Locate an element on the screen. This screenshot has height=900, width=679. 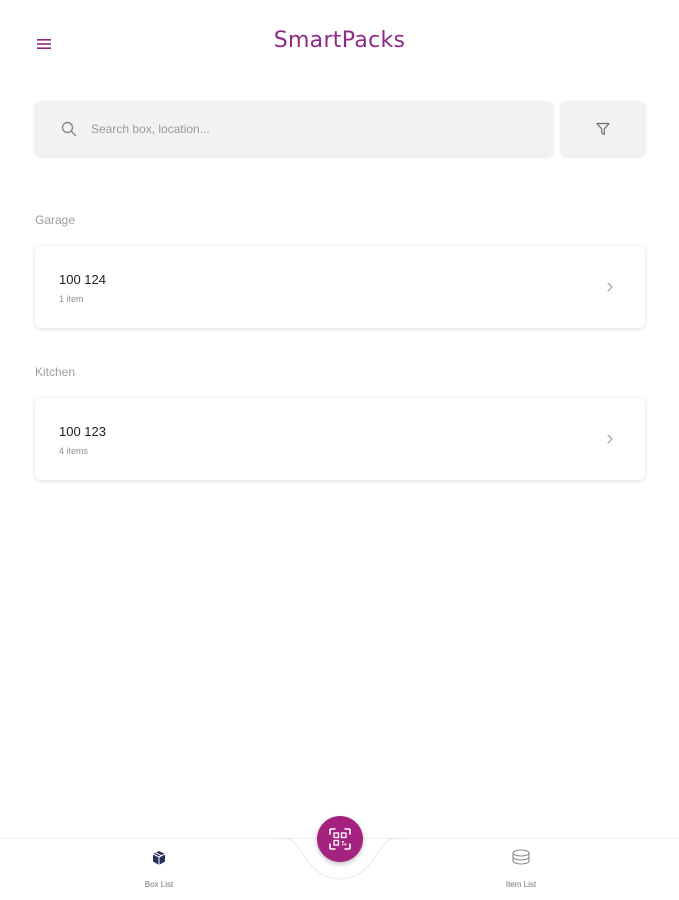
box-item-count: 4 items is located at coordinates (74, 451).